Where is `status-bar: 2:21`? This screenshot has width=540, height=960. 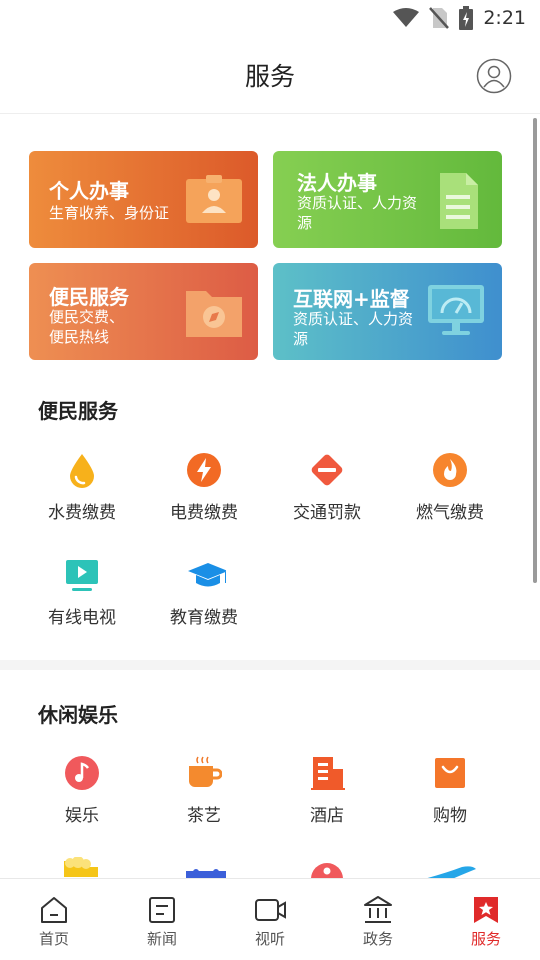 status-bar: 2:21 is located at coordinates (270, 18).